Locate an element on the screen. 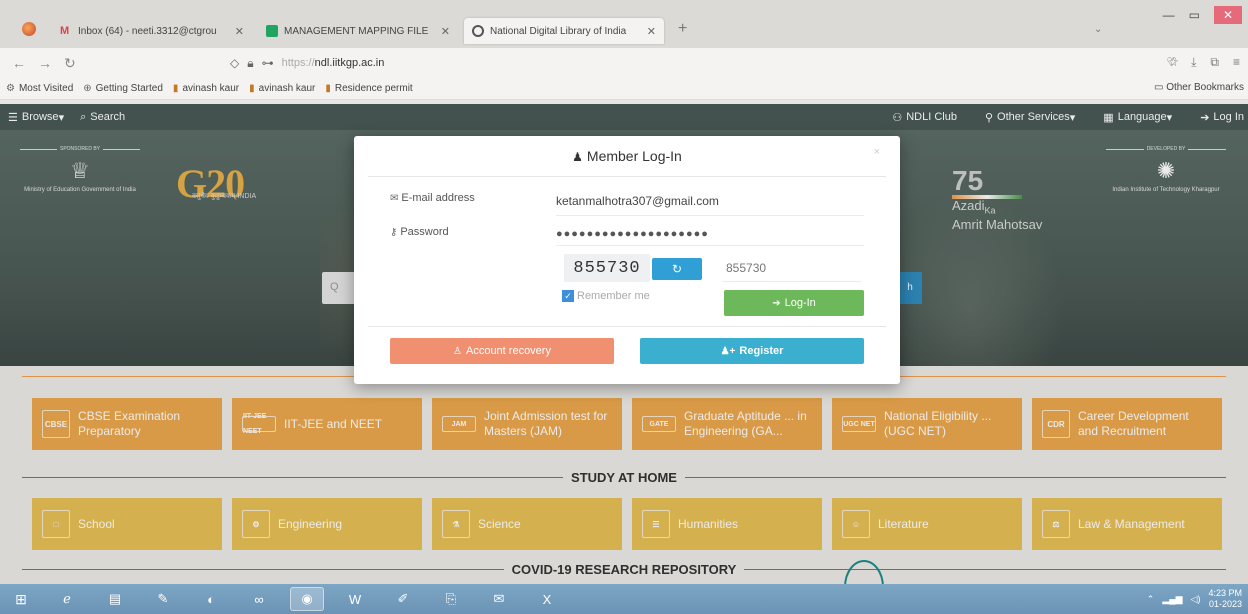  gmail-icon: M is located at coordinates (65, 31).